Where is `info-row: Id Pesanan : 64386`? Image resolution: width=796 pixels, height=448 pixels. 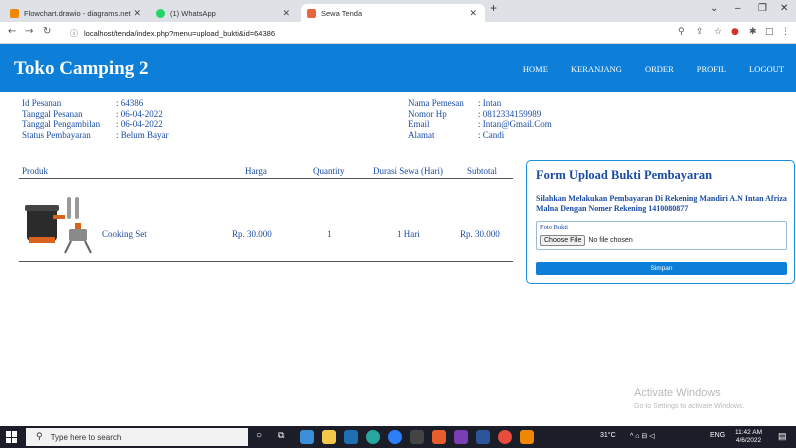 info-row: Id Pesanan : 64386 is located at coordinates (95, 103).